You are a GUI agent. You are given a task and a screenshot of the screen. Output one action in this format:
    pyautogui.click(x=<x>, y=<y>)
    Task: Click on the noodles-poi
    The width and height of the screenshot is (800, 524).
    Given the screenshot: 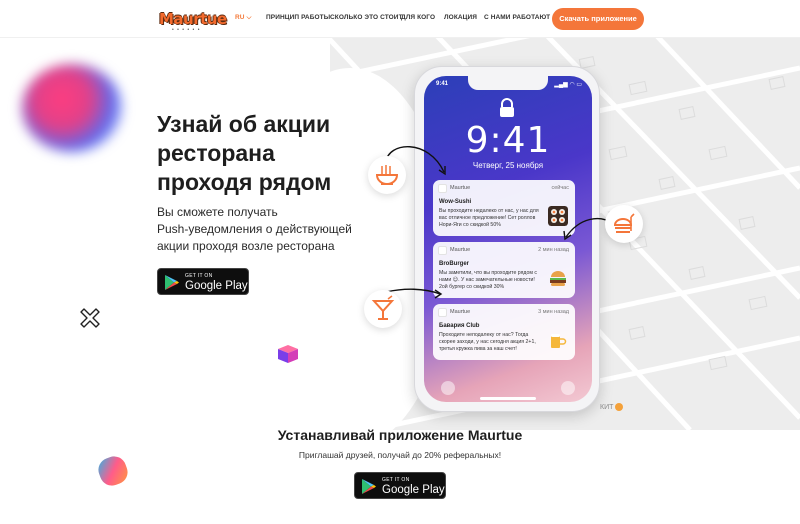 What is the action you would take?
    pyautogui.click(x=387, y=175)
    